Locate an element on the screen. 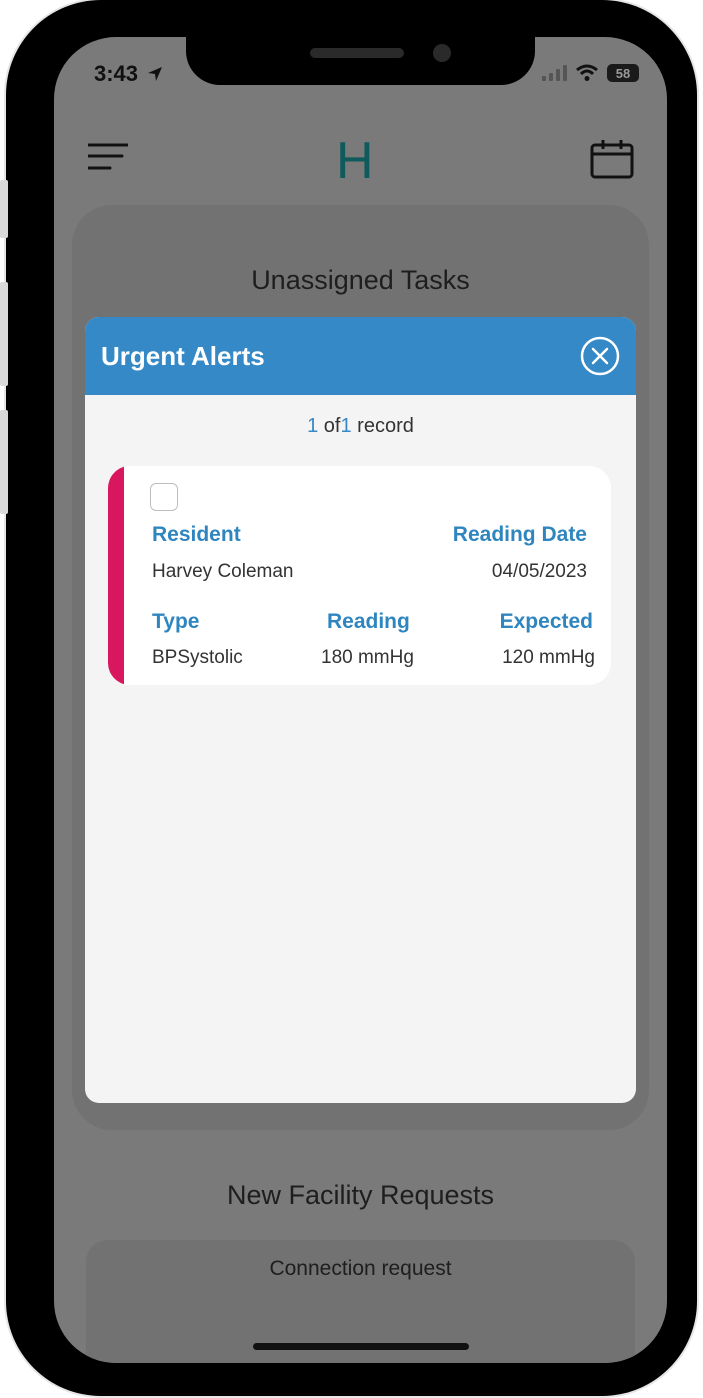 The height and width of the screenshot is (1398, 703). calendar-icon is located at coordinates (612, 159).